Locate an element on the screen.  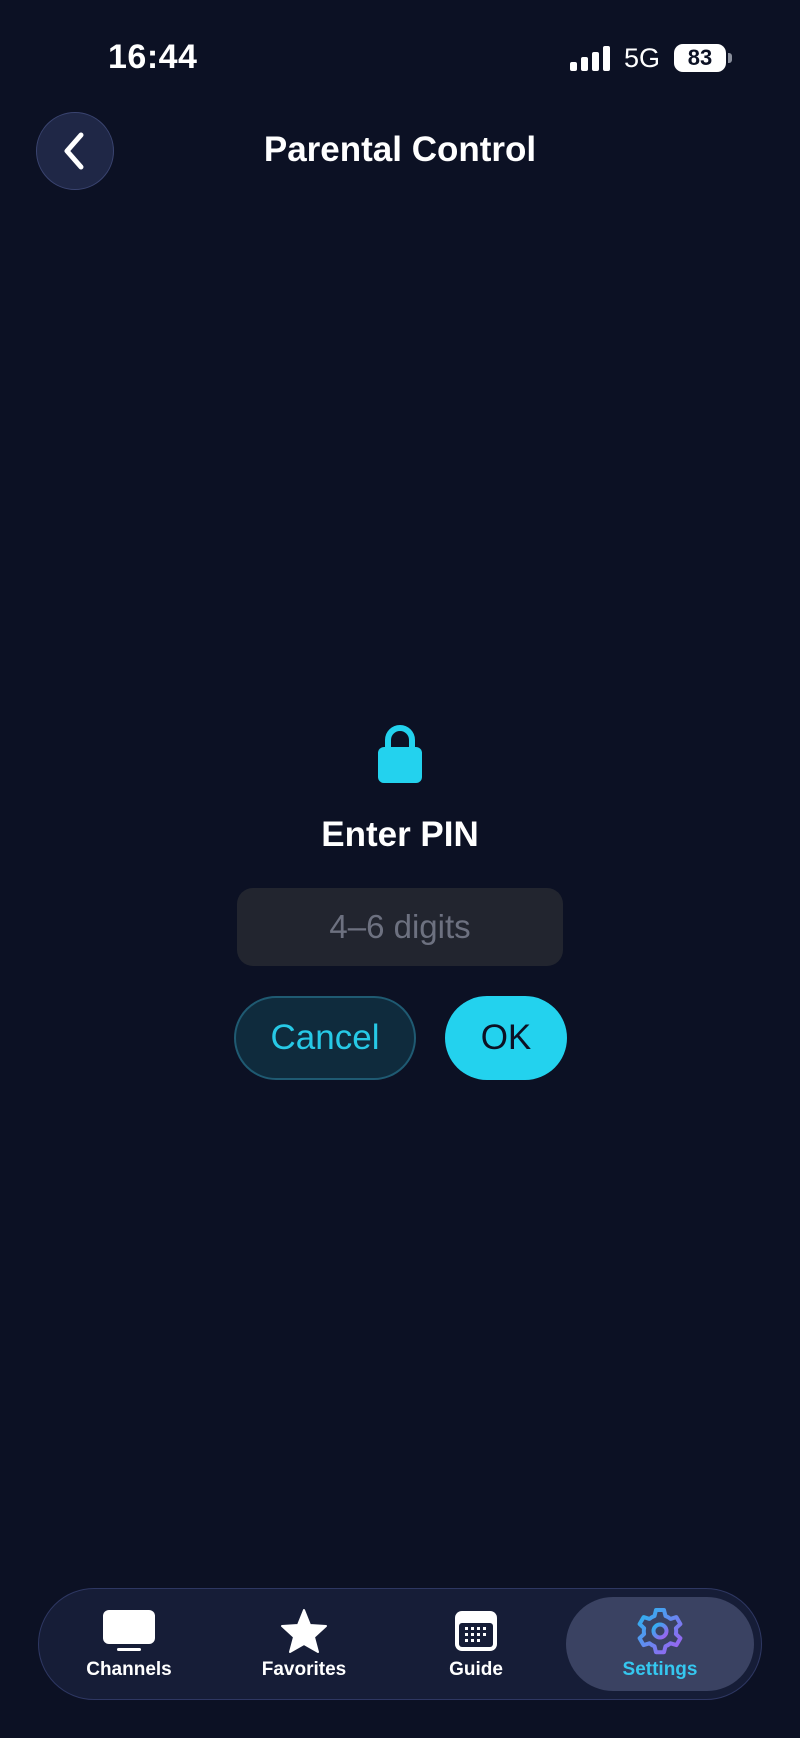
enter-pin-heading: Enter PIN is located at coordinates (400, 834).